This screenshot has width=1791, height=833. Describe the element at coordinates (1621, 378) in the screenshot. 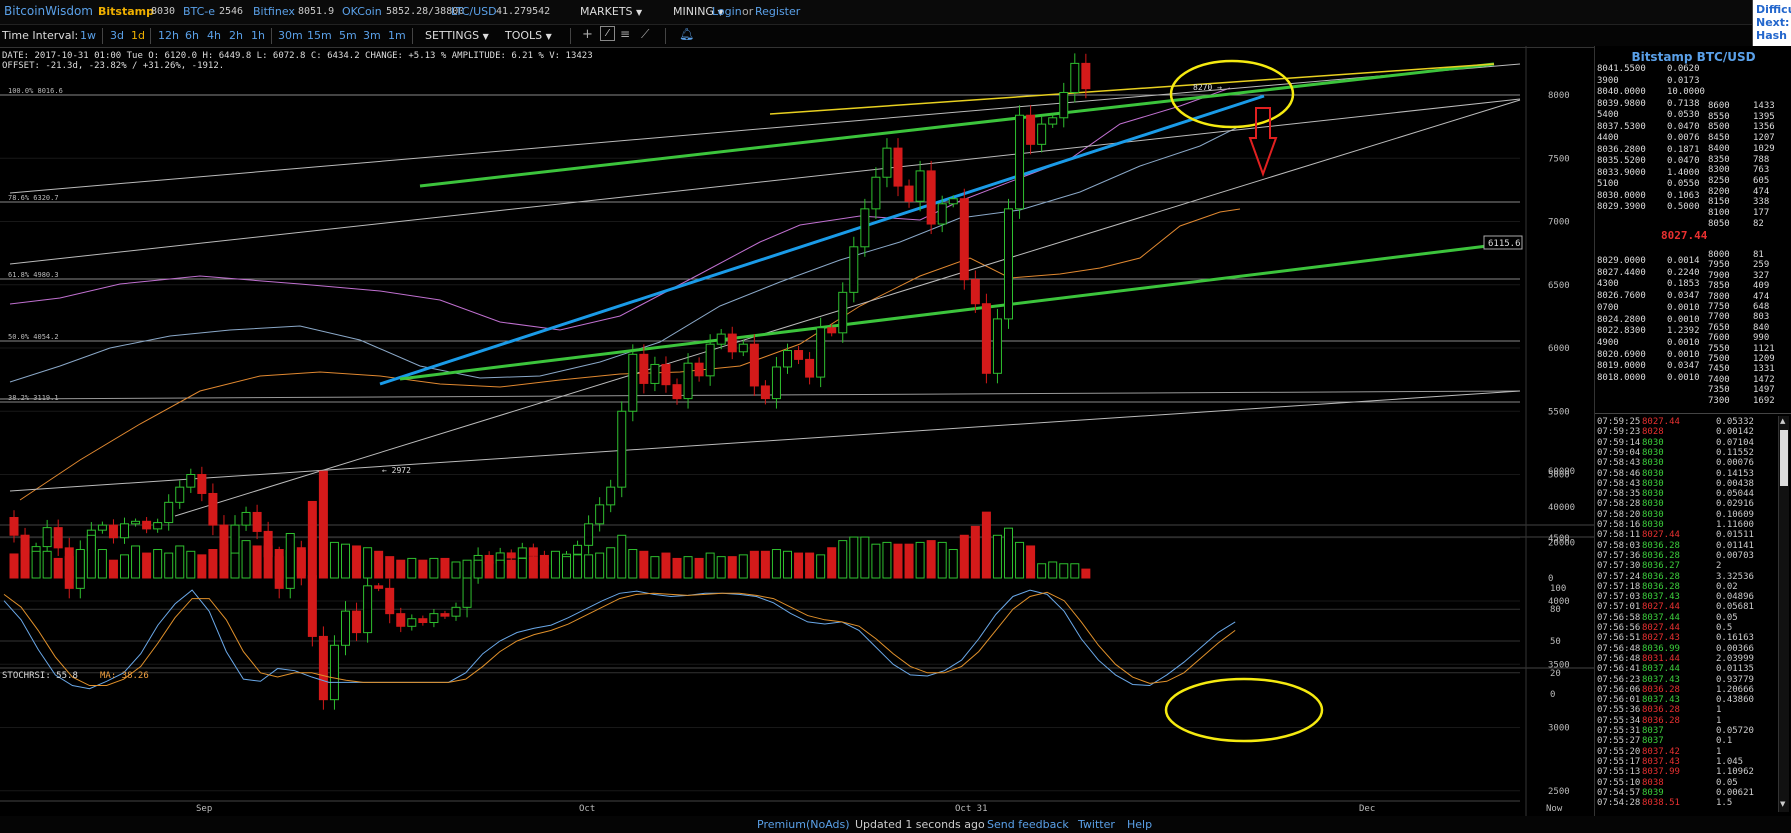

I see `bid-price: 8018.0000` at that location.